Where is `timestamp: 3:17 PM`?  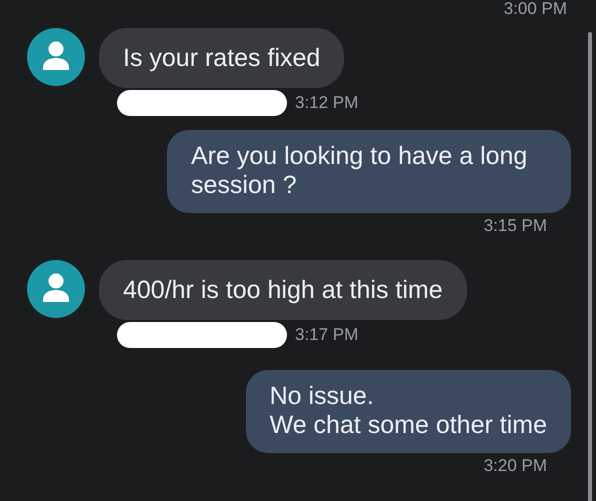
timestamp: 3:17 PM is located at coordinates (326, 335).